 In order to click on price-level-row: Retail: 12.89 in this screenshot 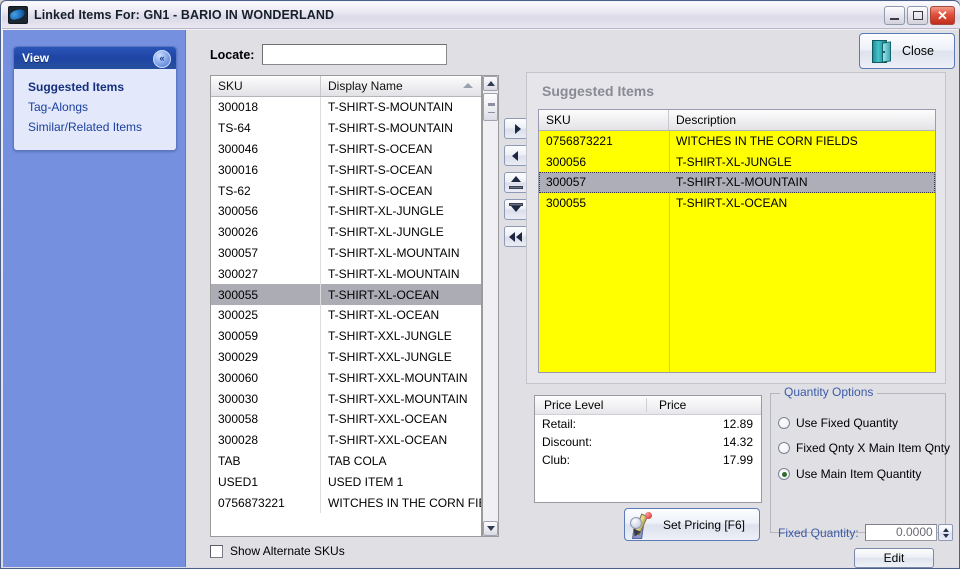, I will do `click(648, 424)`.